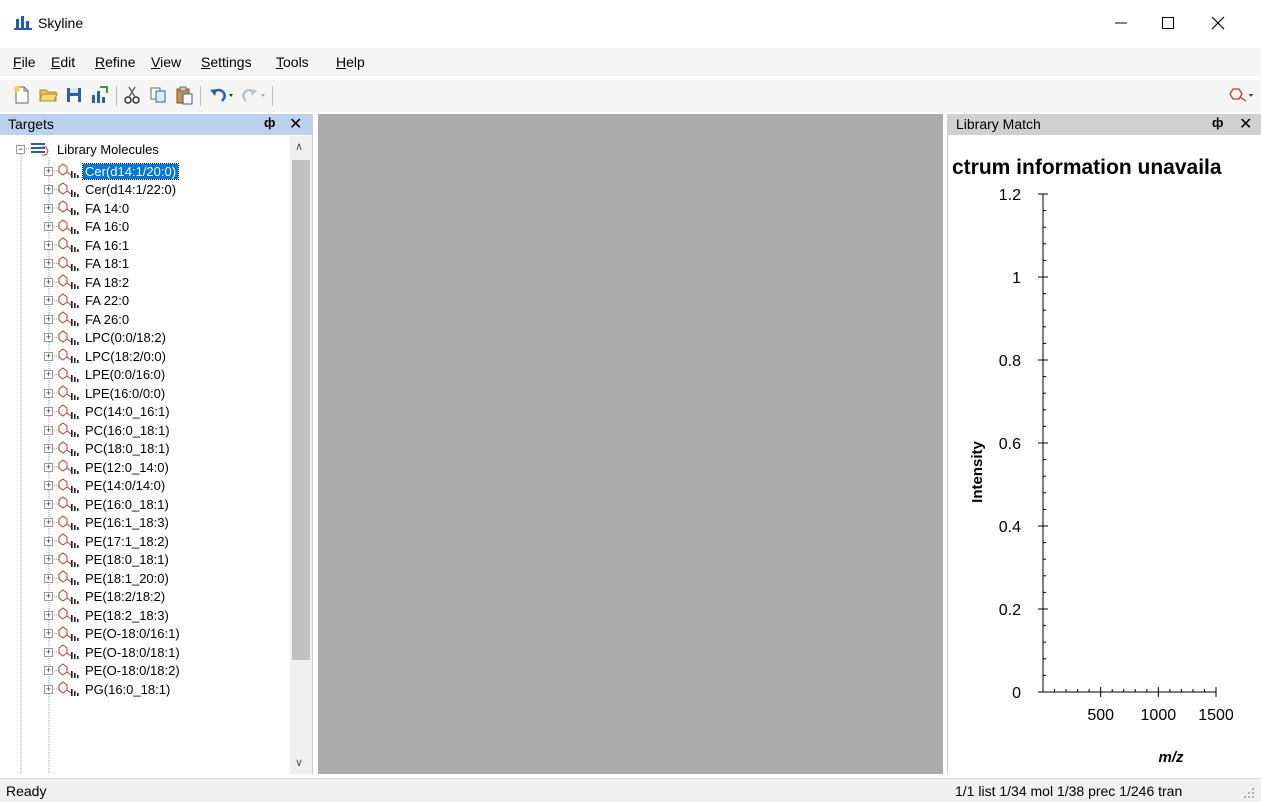 The width and height of the screenshot is (1261, 802). I want to click on tree-item-molecule: + PE(O-18:0/16:1), so click(113, 634).